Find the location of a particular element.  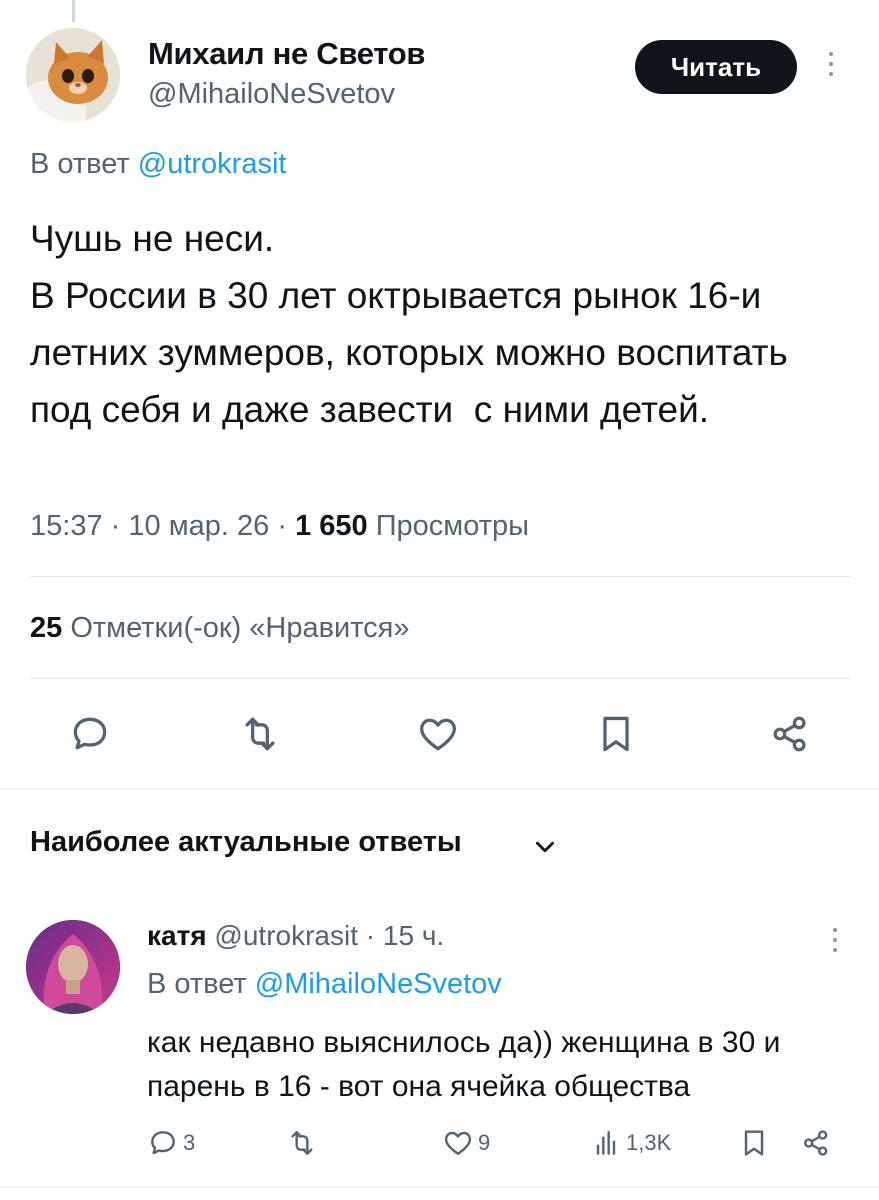

reply-time: 15 ч. is located at coordinates (413, 935).